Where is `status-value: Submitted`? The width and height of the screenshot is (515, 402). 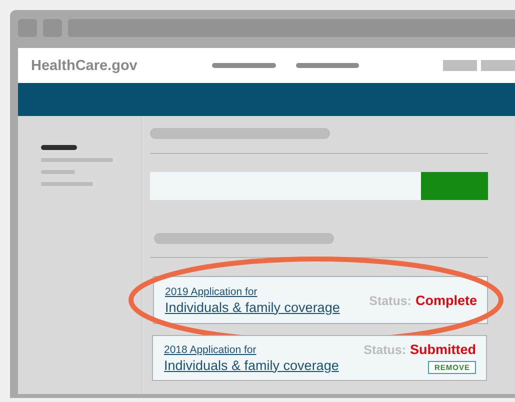 status-value: Submitted is located at coordinates (443, 349).